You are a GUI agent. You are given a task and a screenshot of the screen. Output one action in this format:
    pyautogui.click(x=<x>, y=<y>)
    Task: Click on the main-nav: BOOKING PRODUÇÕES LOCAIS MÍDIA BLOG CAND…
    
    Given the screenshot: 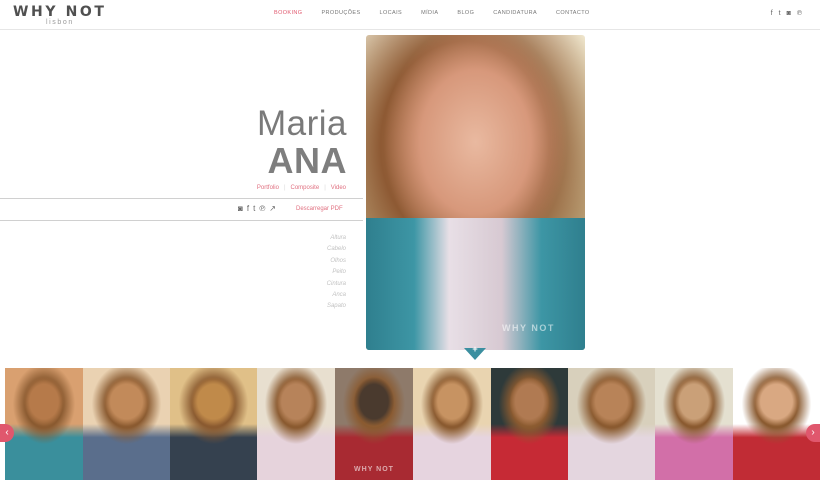 What is the action you would take?
    pyautogui.click(x=441, y=13)
    